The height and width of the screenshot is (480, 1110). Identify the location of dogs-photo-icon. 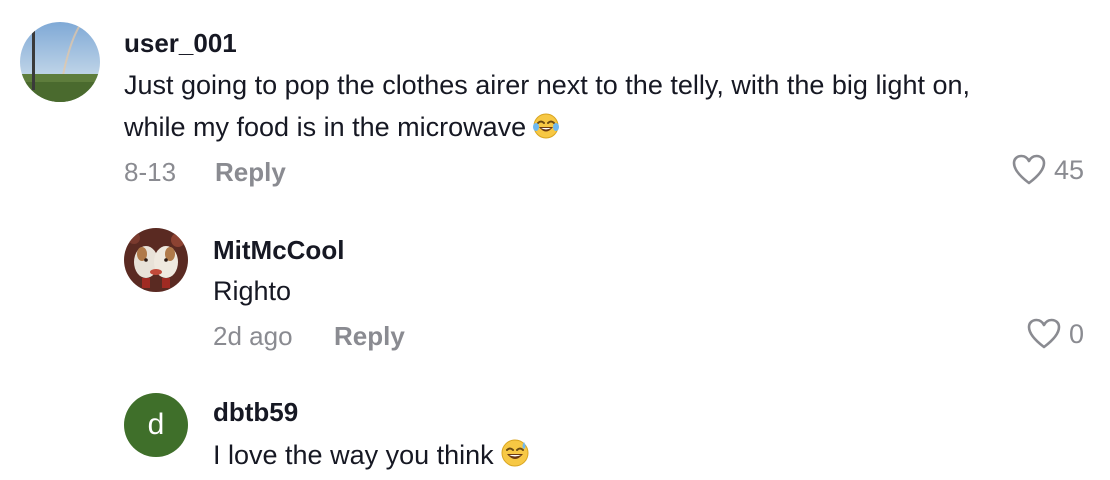
(156, 260).